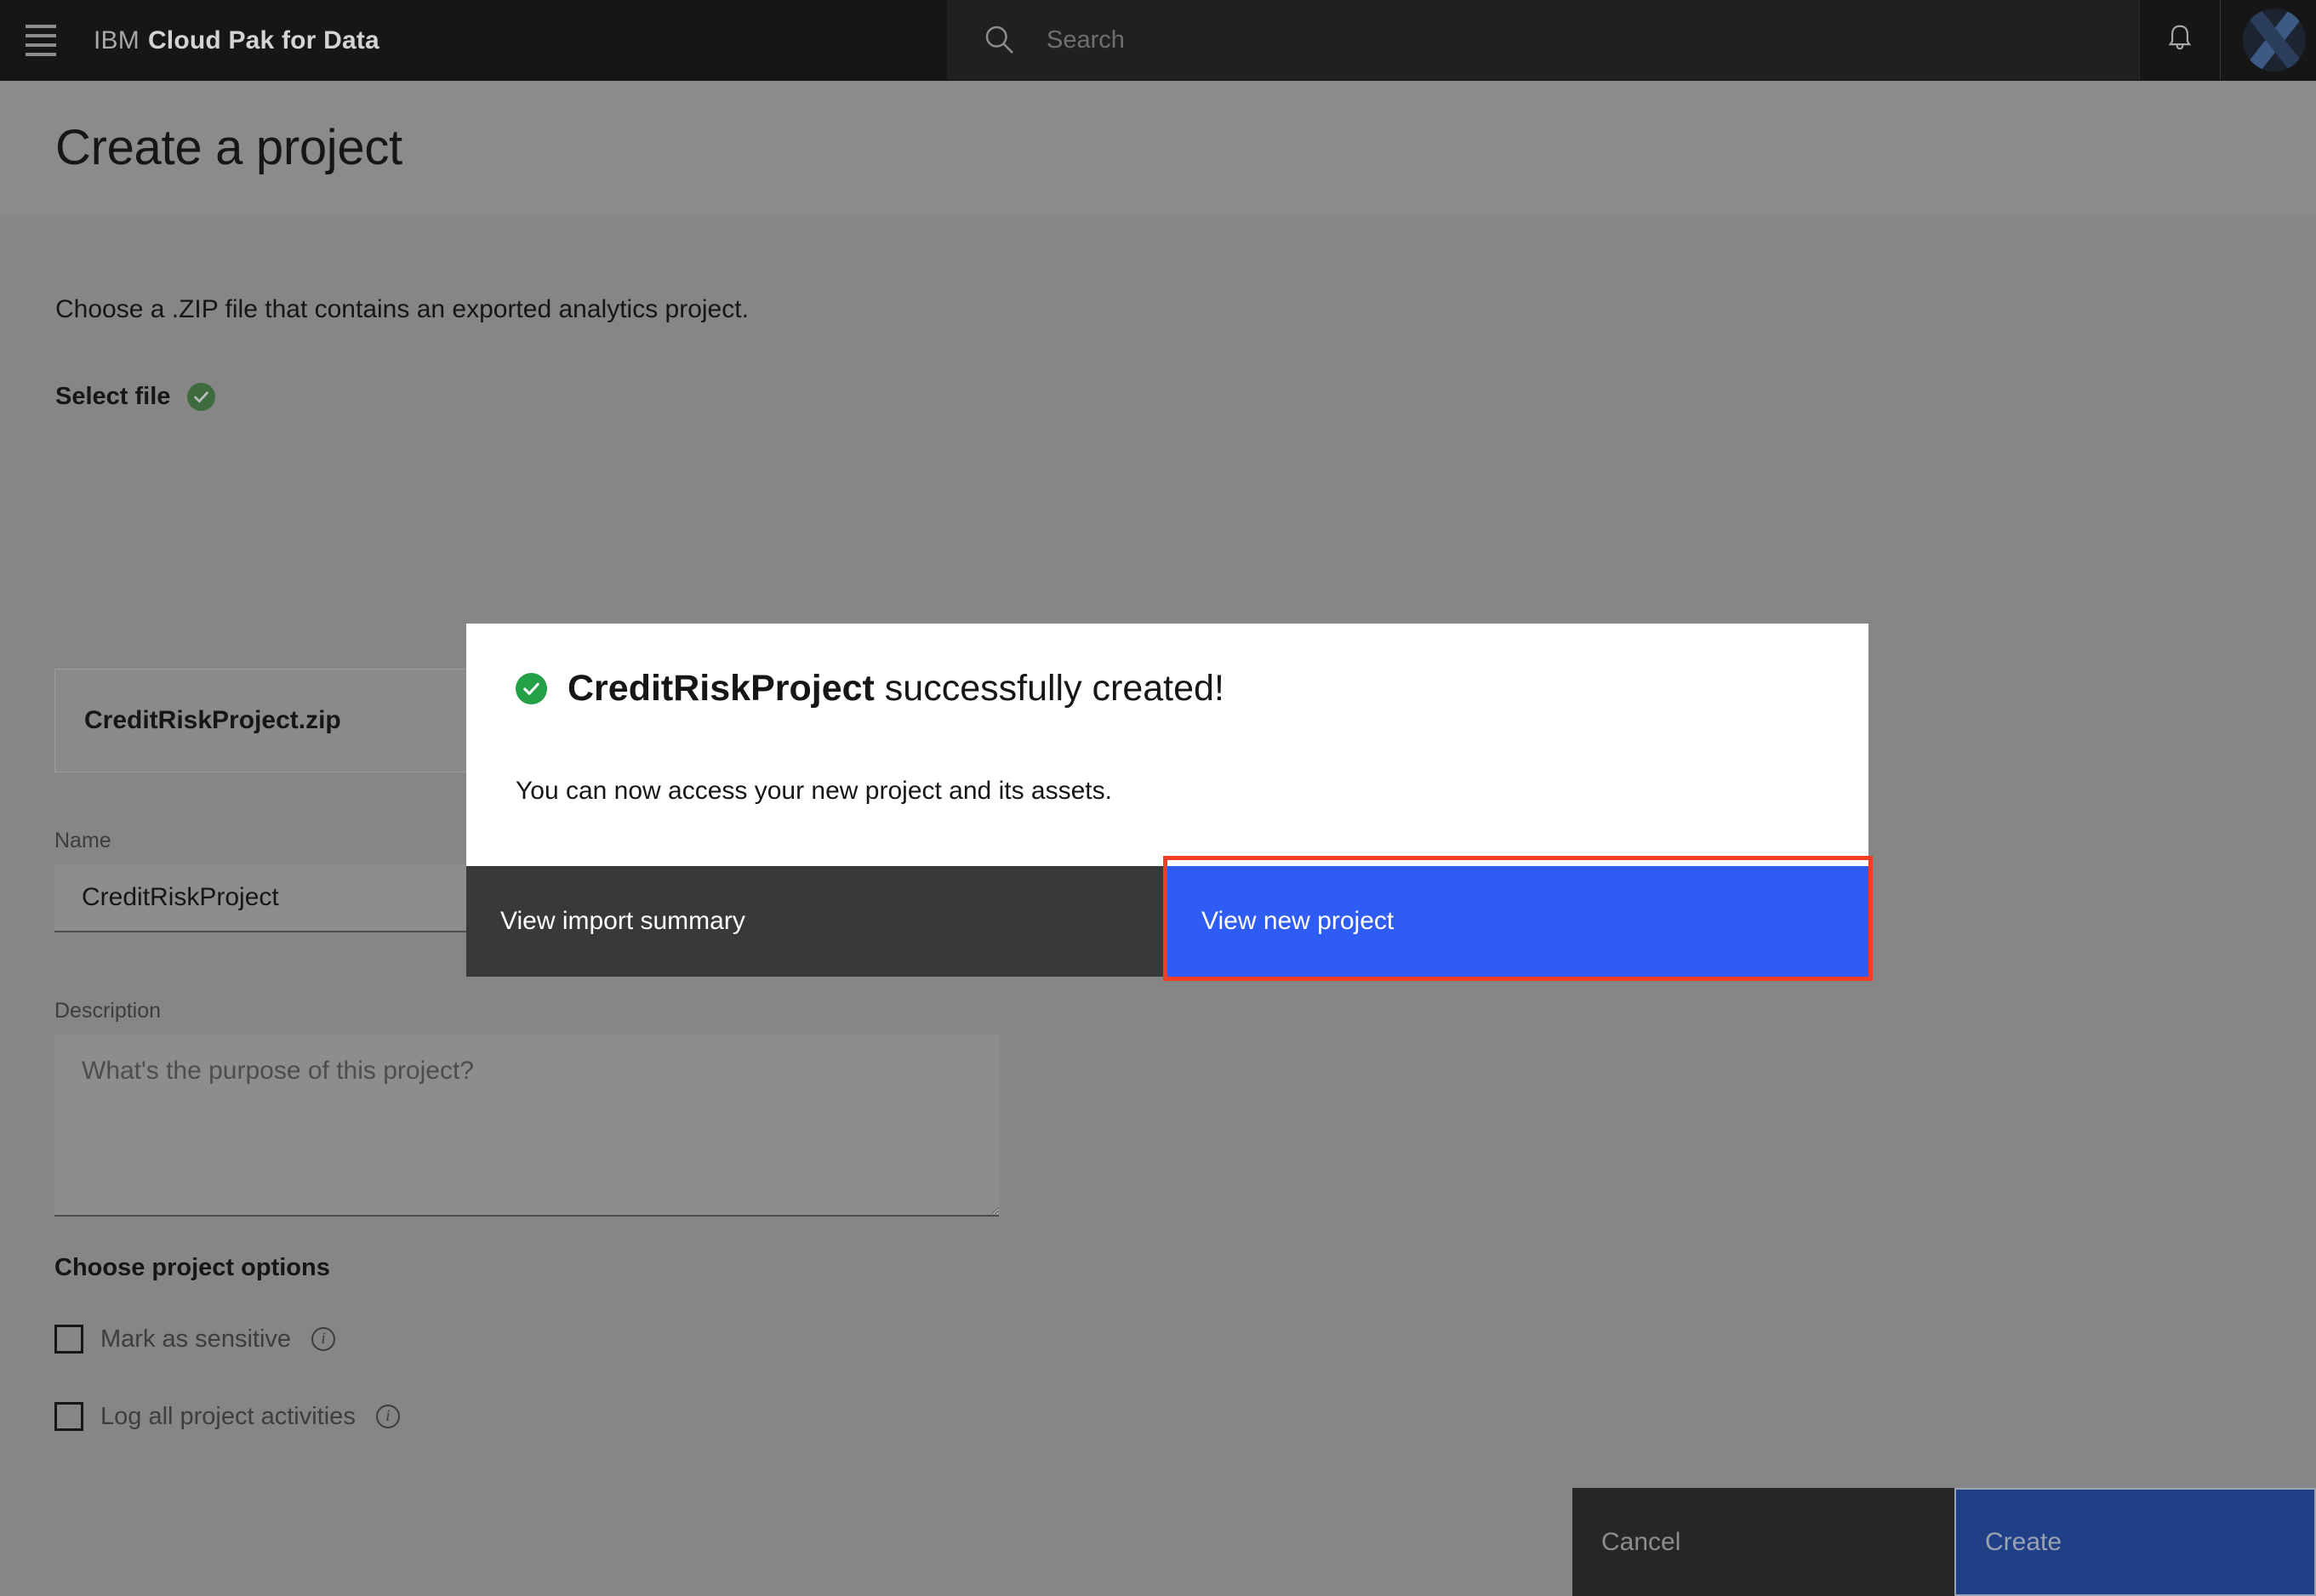 This screenshot has width=2316, height=1596. What do you see at coordinates (1517, 922) in the screenshot?
I see `view-new-project-button: View new project` at bounding box center [1517, 922].